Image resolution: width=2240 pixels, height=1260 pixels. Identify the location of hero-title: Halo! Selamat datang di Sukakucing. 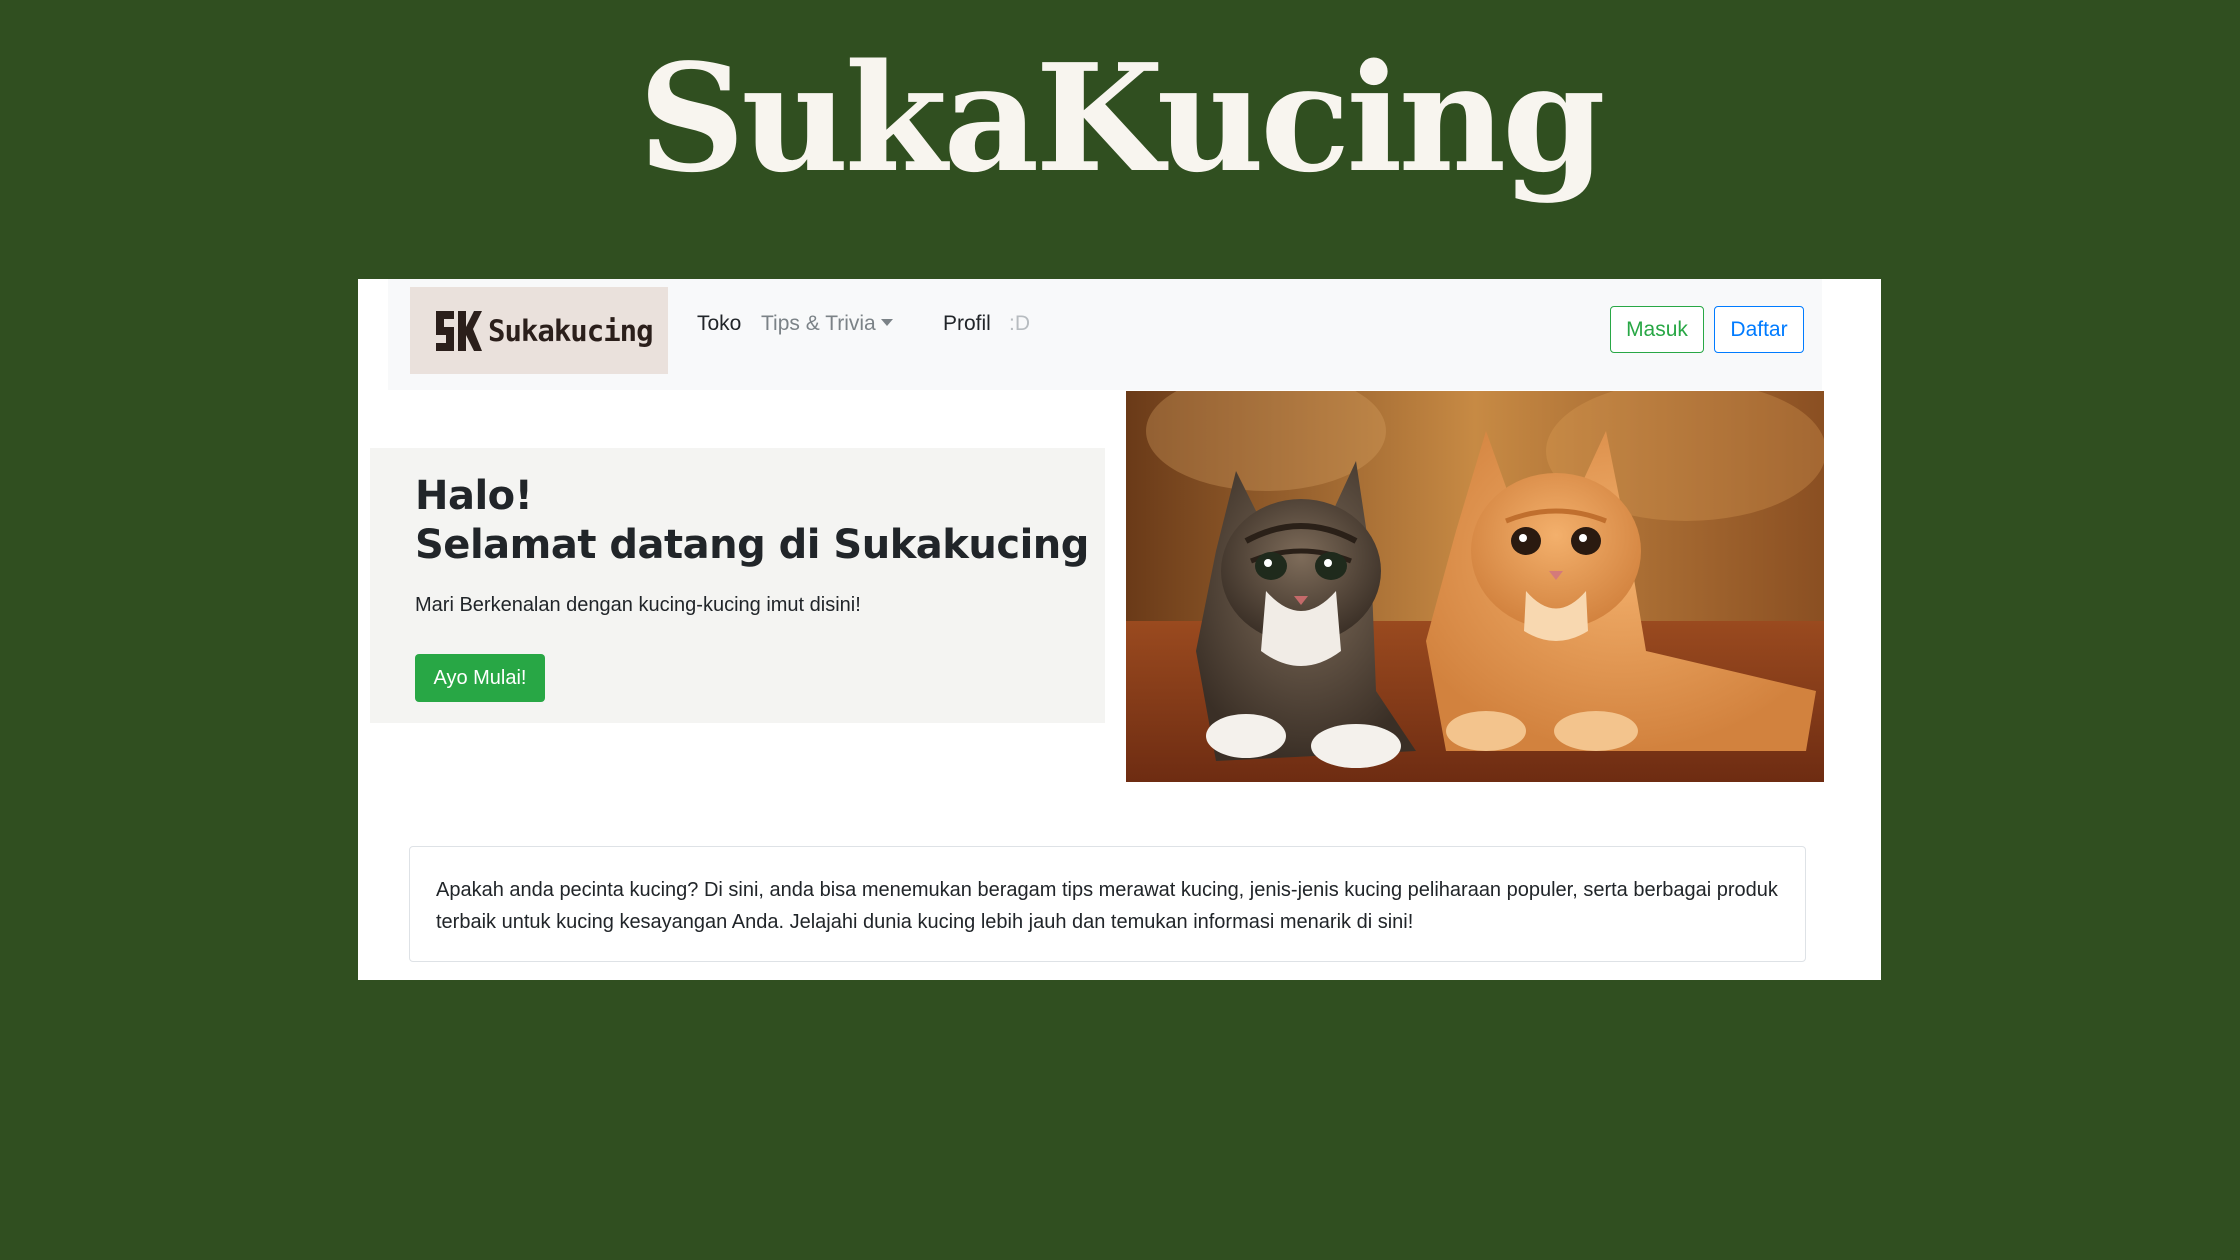
(752, 521).